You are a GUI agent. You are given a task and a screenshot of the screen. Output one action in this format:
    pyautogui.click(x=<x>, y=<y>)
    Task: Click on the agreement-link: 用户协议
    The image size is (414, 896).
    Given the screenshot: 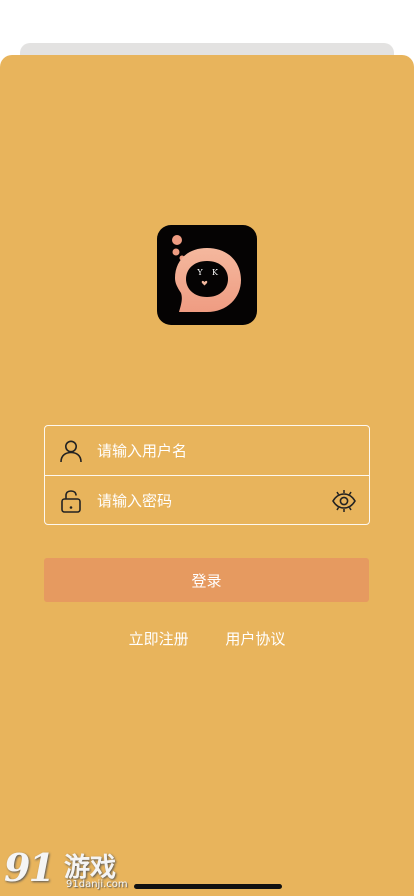 What is the action you would take?
    pyautogui.click(x=255, y=638)
    